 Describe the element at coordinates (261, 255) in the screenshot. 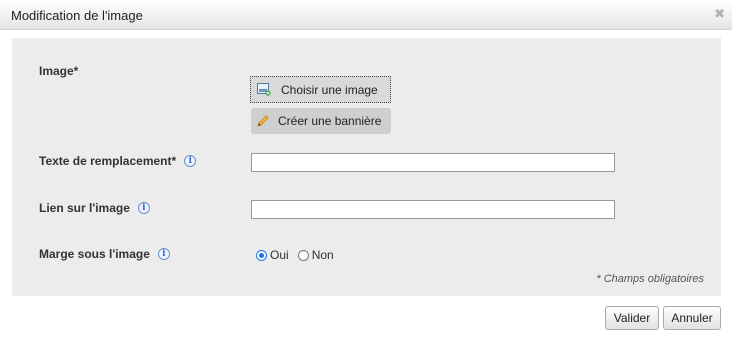

I see `margin-oui-radio` at that location.